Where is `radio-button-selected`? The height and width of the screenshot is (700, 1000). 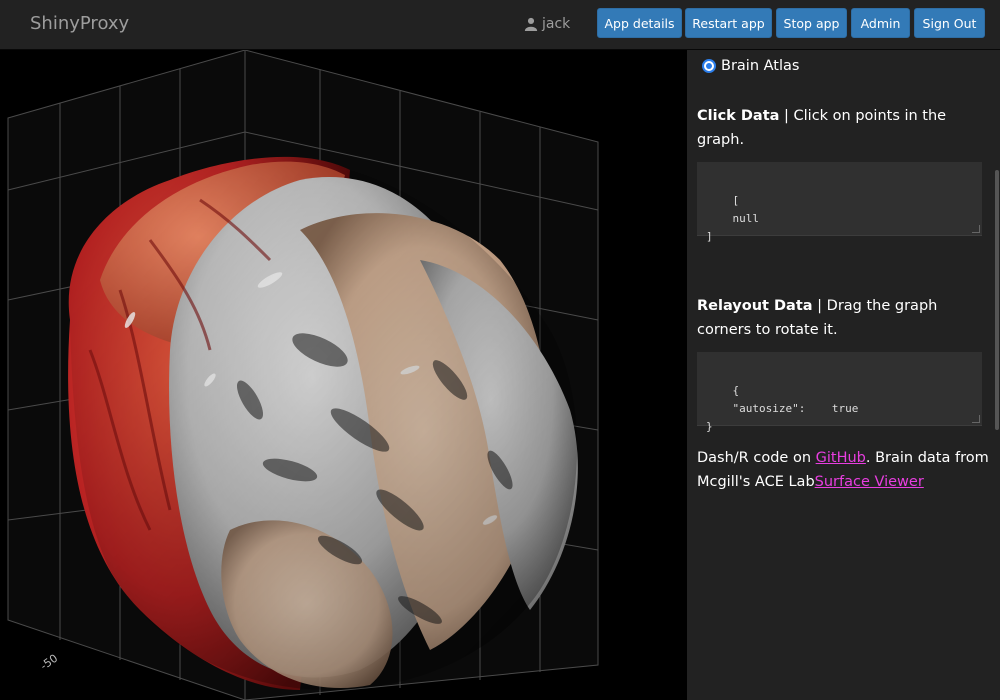 radio-button-selected is located at coordinates (709, 66).